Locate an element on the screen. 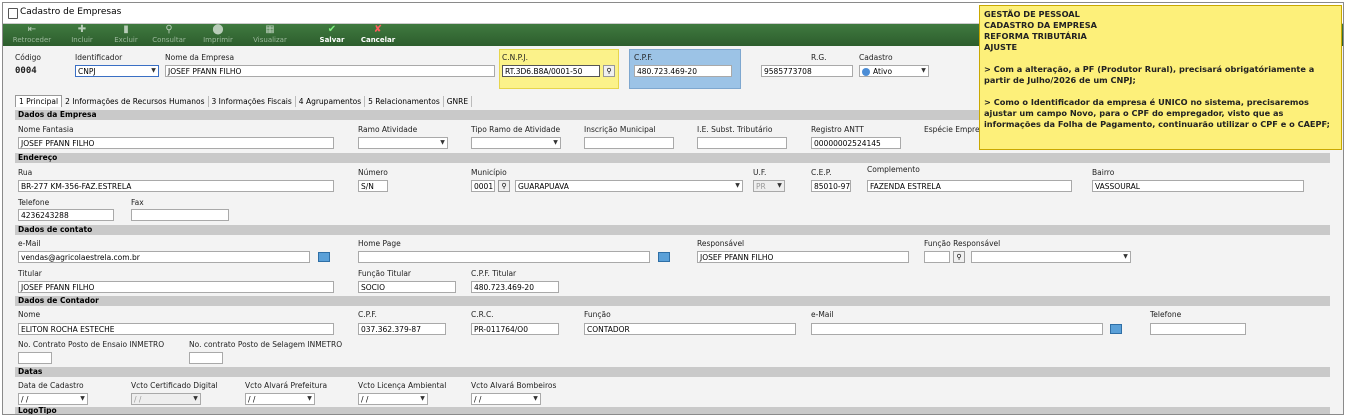 Image resolution: width=1347 pixels, height=415 pixels. municipio-select: GUARAPUAVA ▼ is located at coordinates (629, 186).